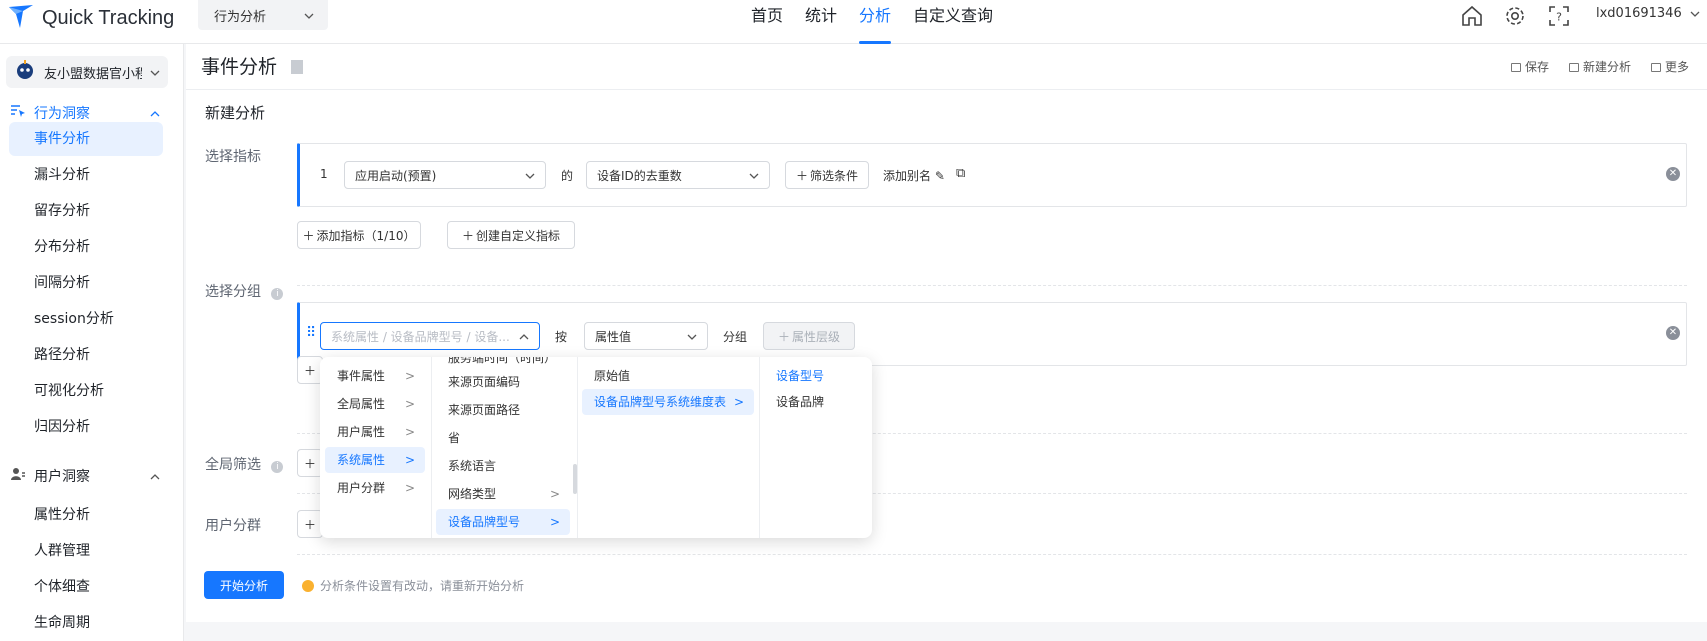  Describe the element at coordinates (575, 479) in the screenshot. I see `scrollbar-thumb` at that location.